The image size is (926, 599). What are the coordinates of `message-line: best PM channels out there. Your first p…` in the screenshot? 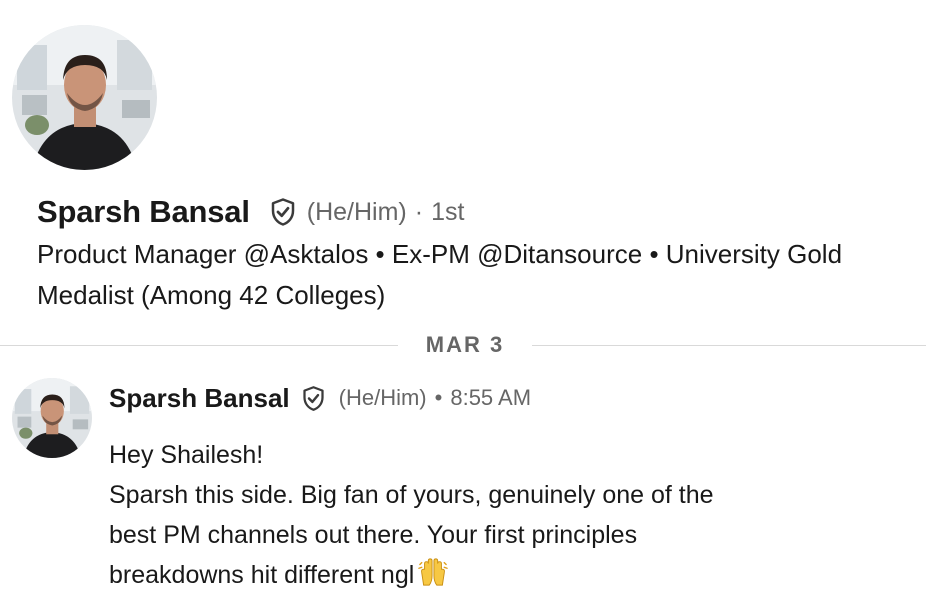 It's located at (373, 535).